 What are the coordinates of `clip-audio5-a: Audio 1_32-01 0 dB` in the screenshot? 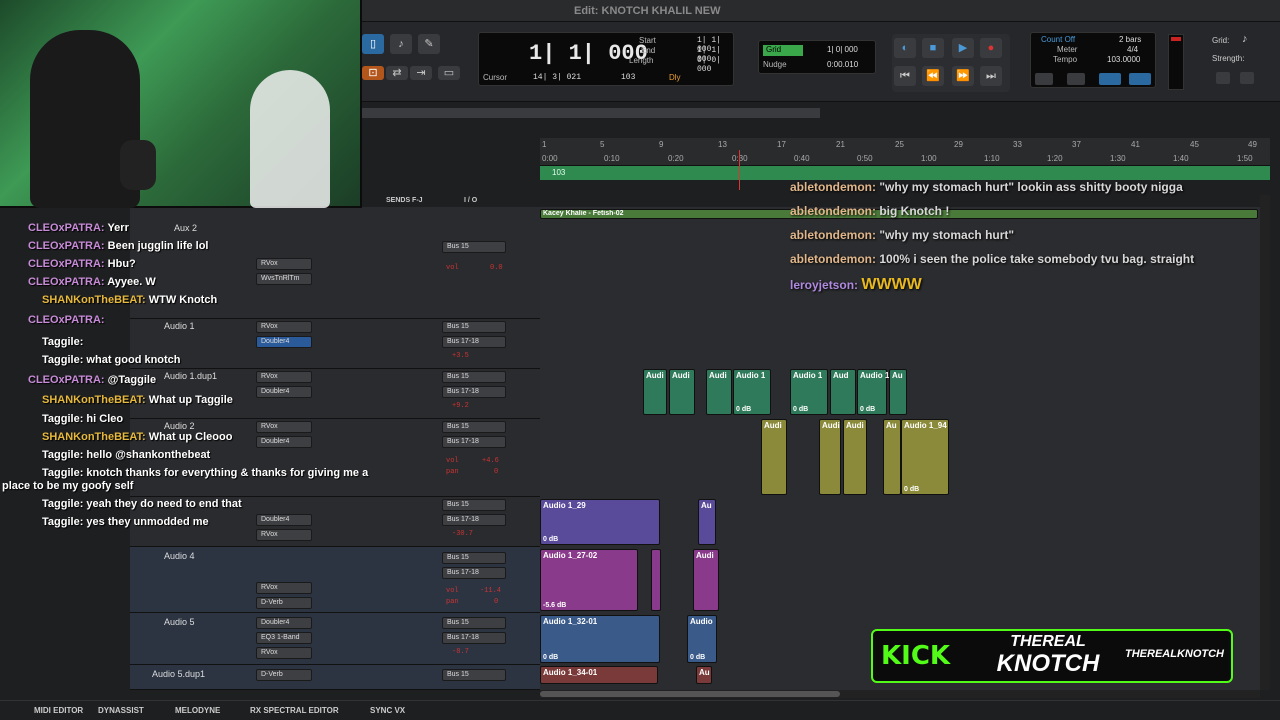 It's located at (600, 639).